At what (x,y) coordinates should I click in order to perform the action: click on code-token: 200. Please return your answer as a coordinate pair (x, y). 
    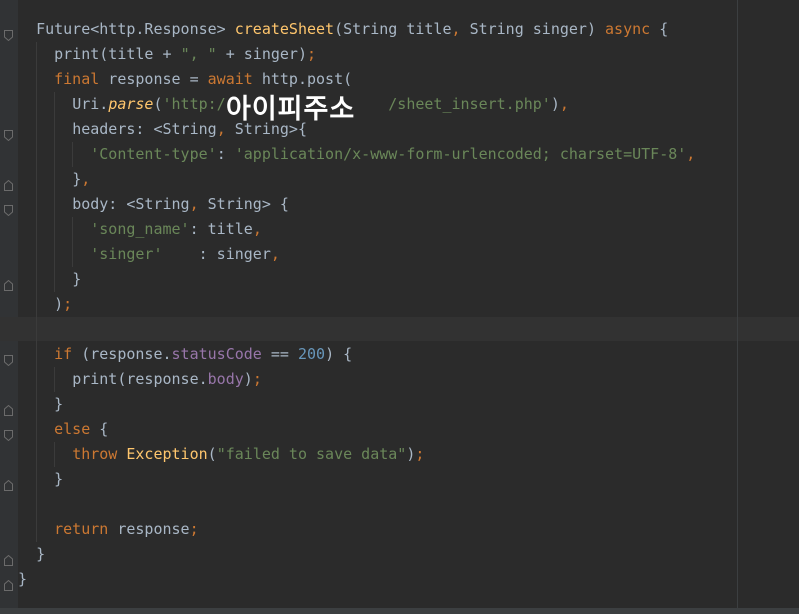
    Looking at the image, I should click on (311, 354).